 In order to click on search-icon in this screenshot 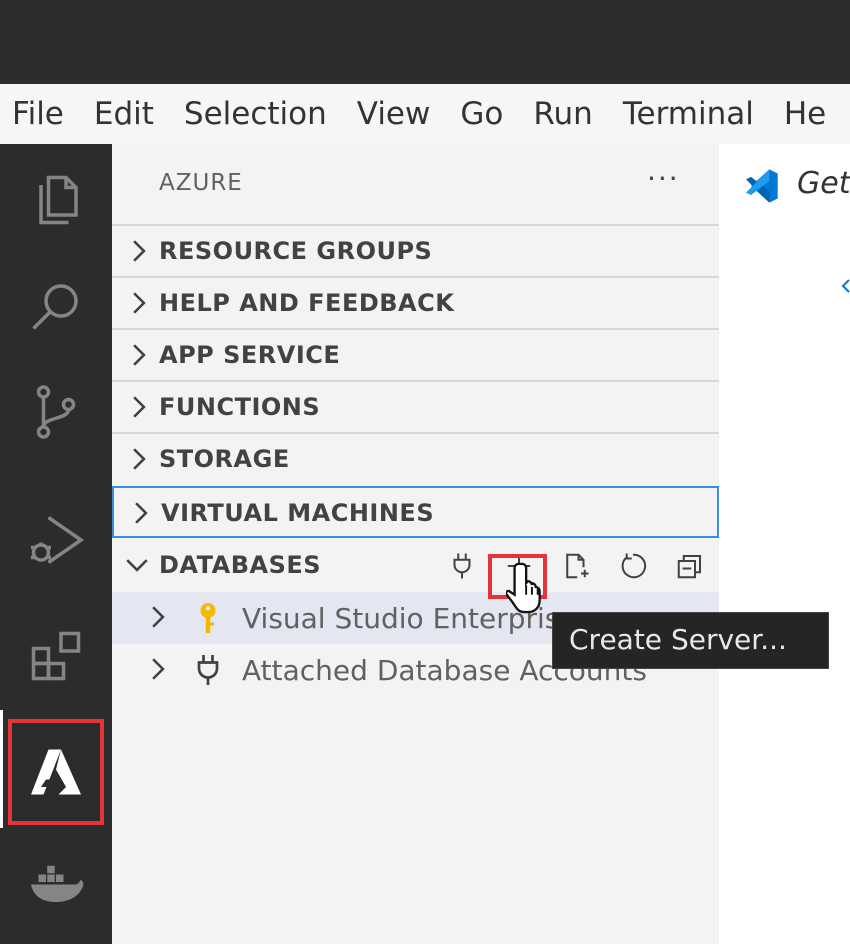, I will do `click(56, 306)`.